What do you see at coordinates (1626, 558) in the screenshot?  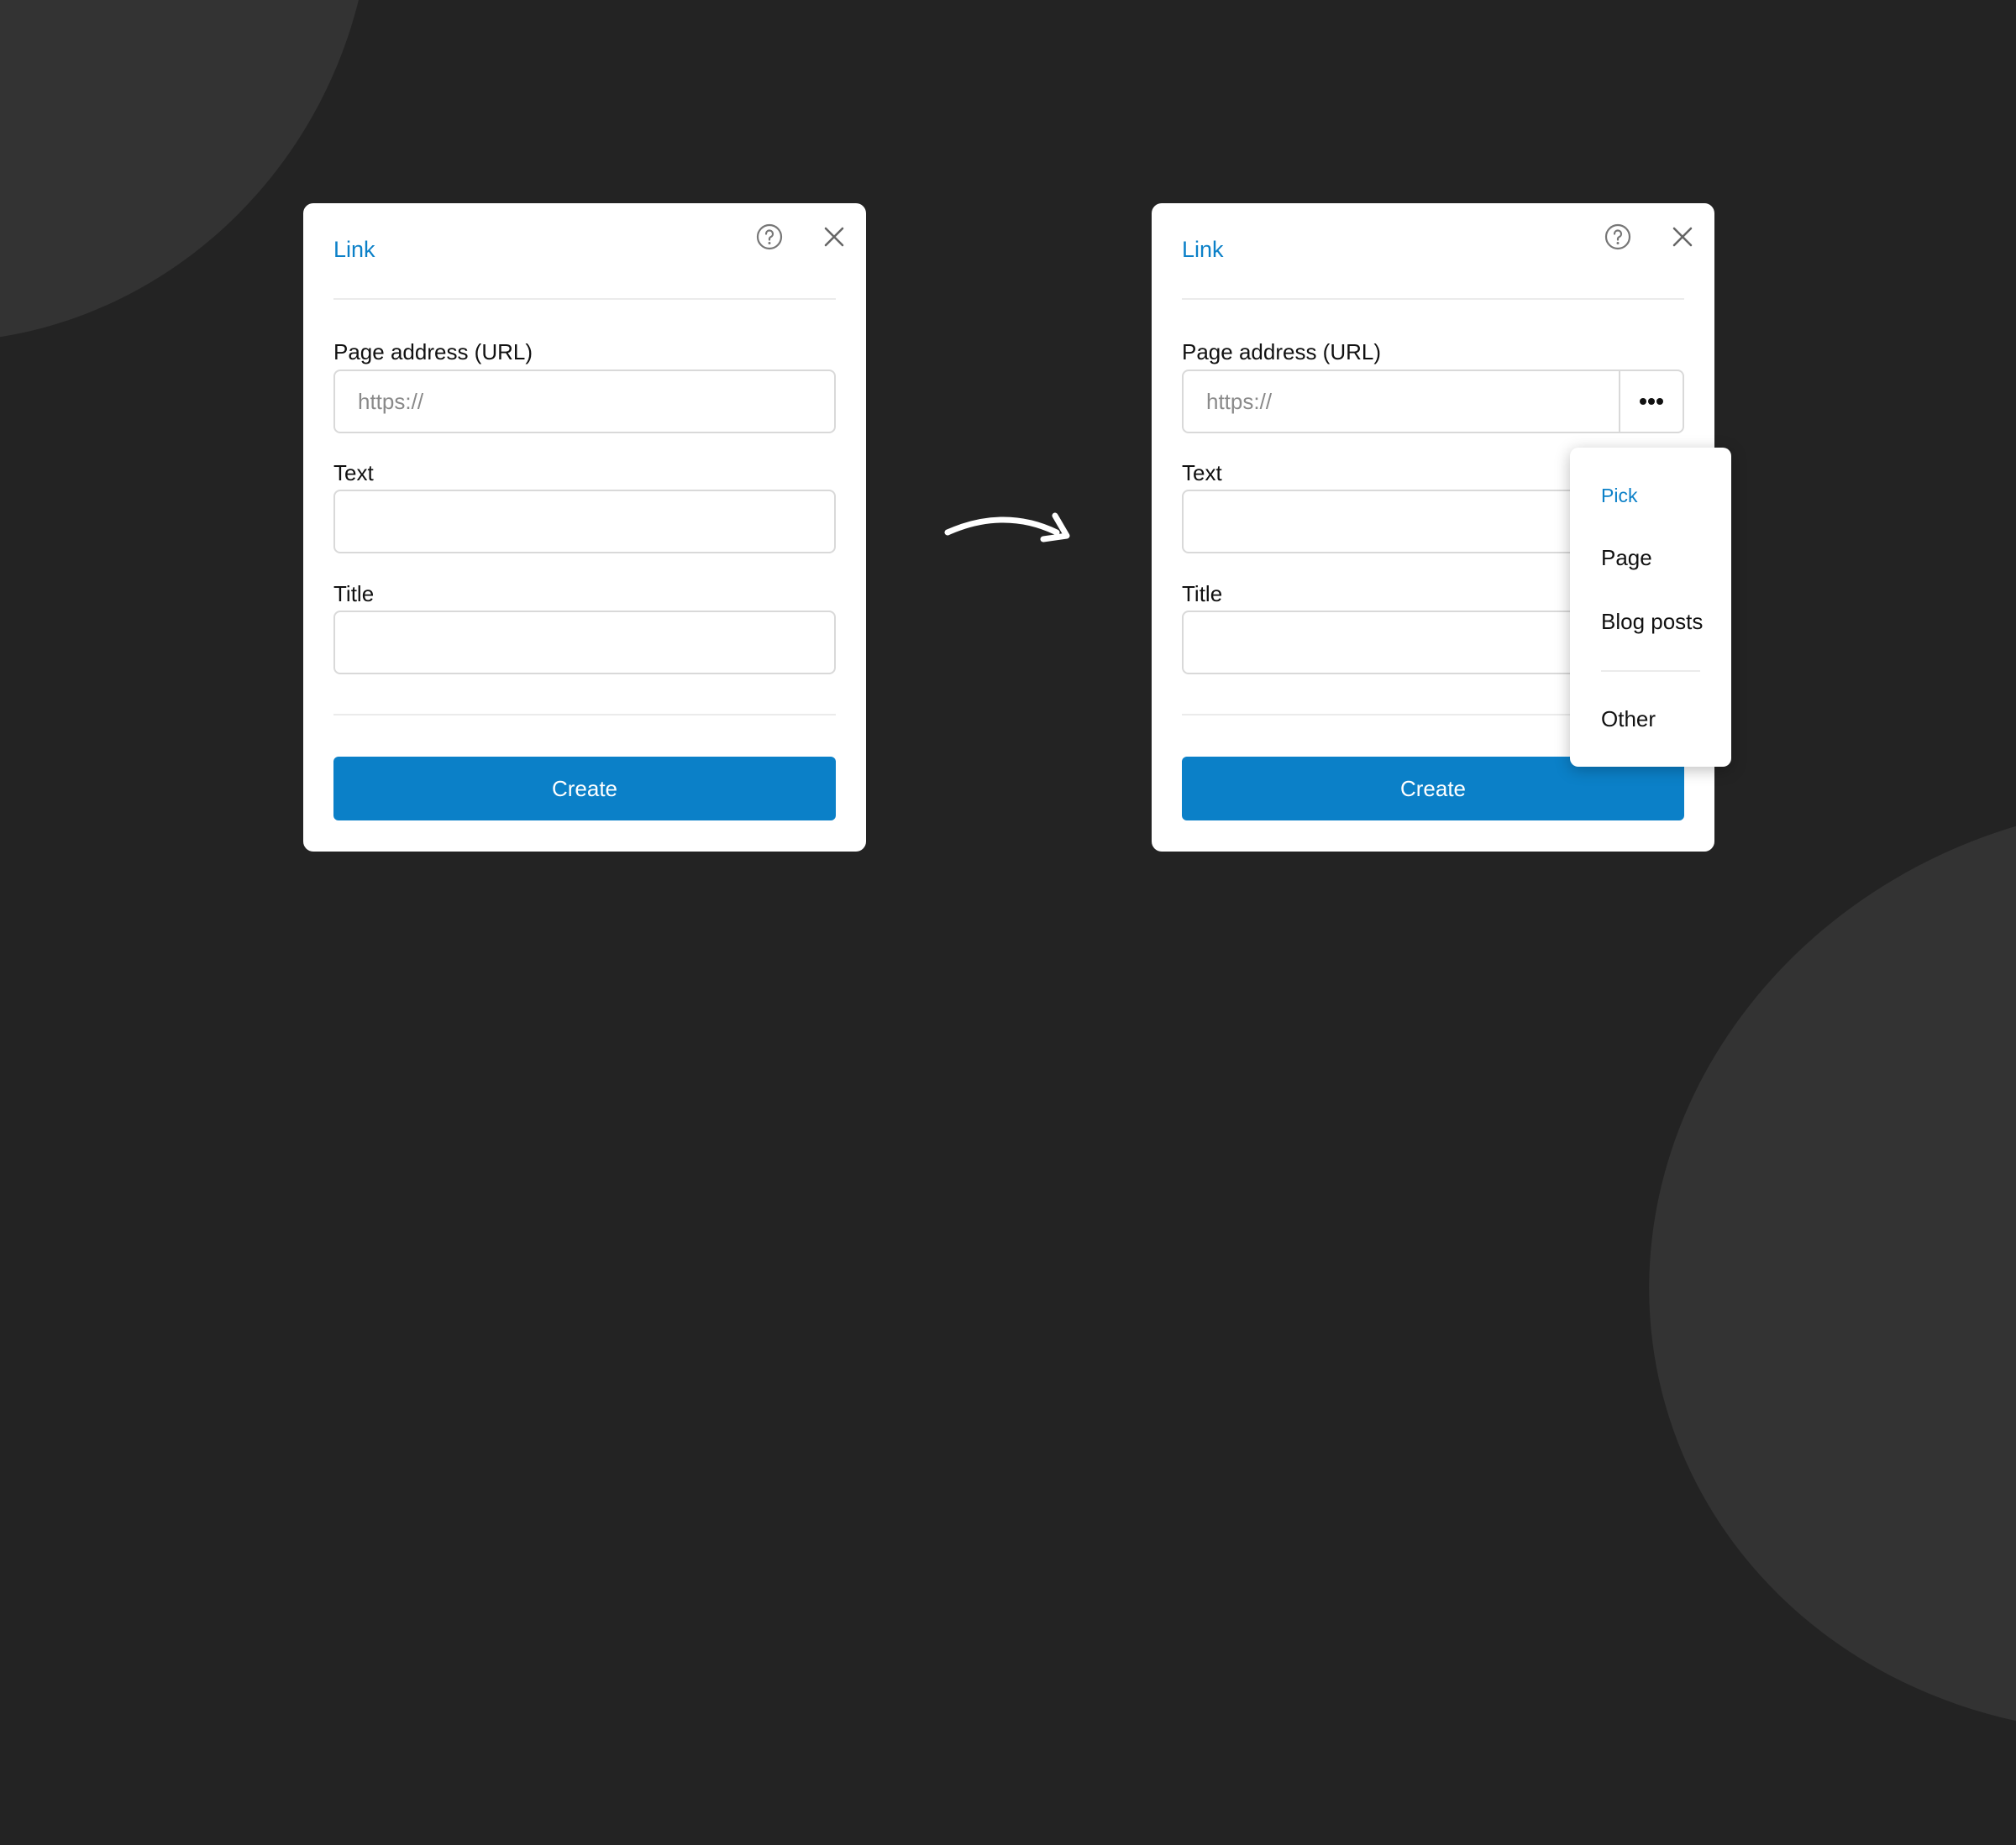 I see `menu-item-page: Page` at bounding box center [1626, 558].